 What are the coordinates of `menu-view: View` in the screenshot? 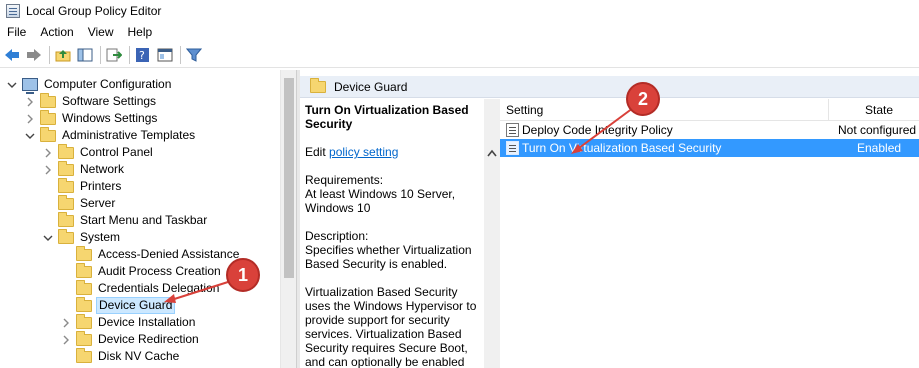 It's located at (101, 32).